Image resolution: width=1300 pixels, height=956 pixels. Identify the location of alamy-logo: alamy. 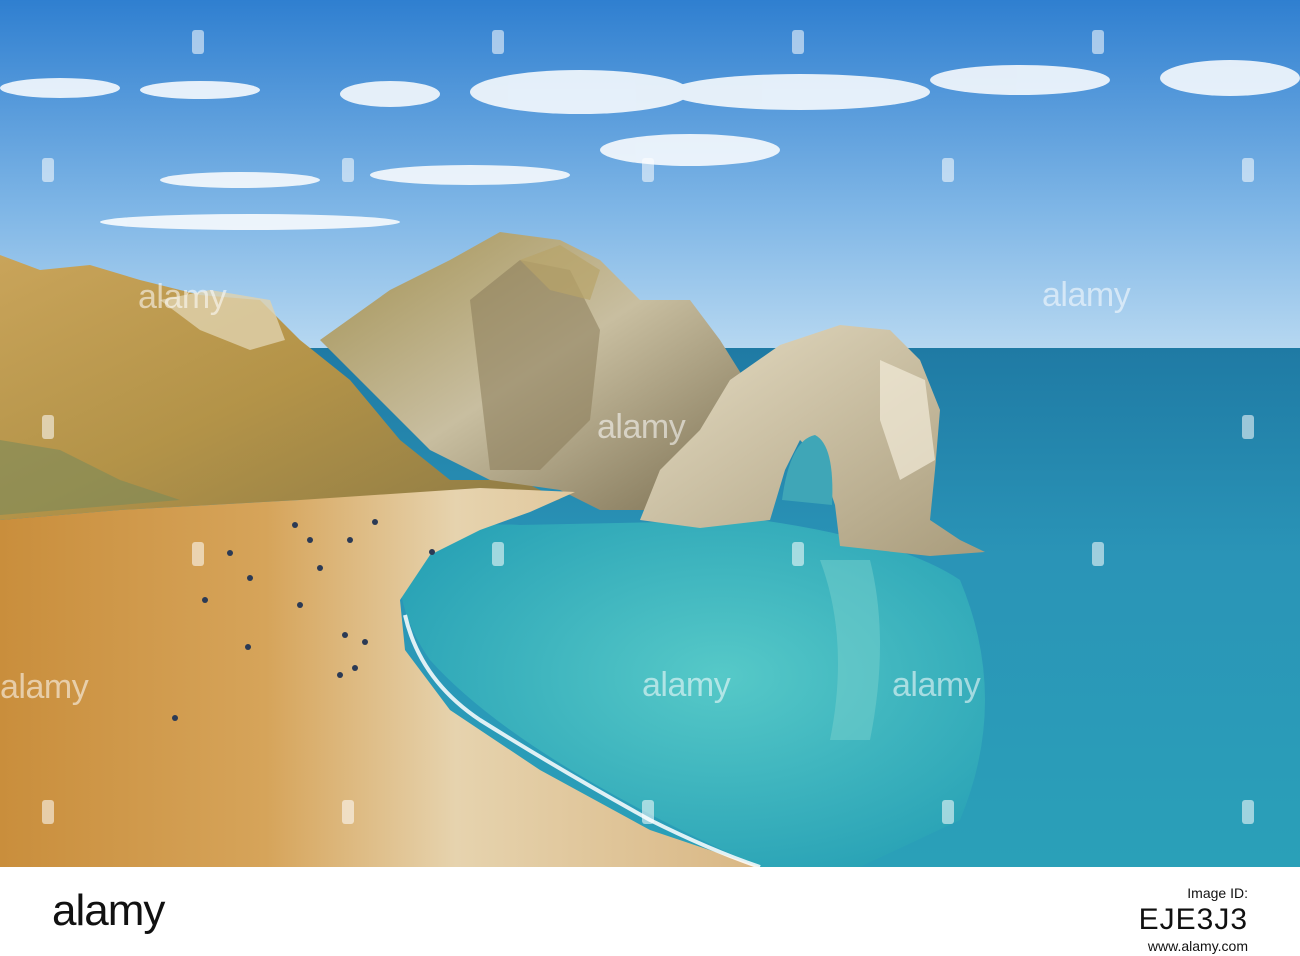
(108, 911).